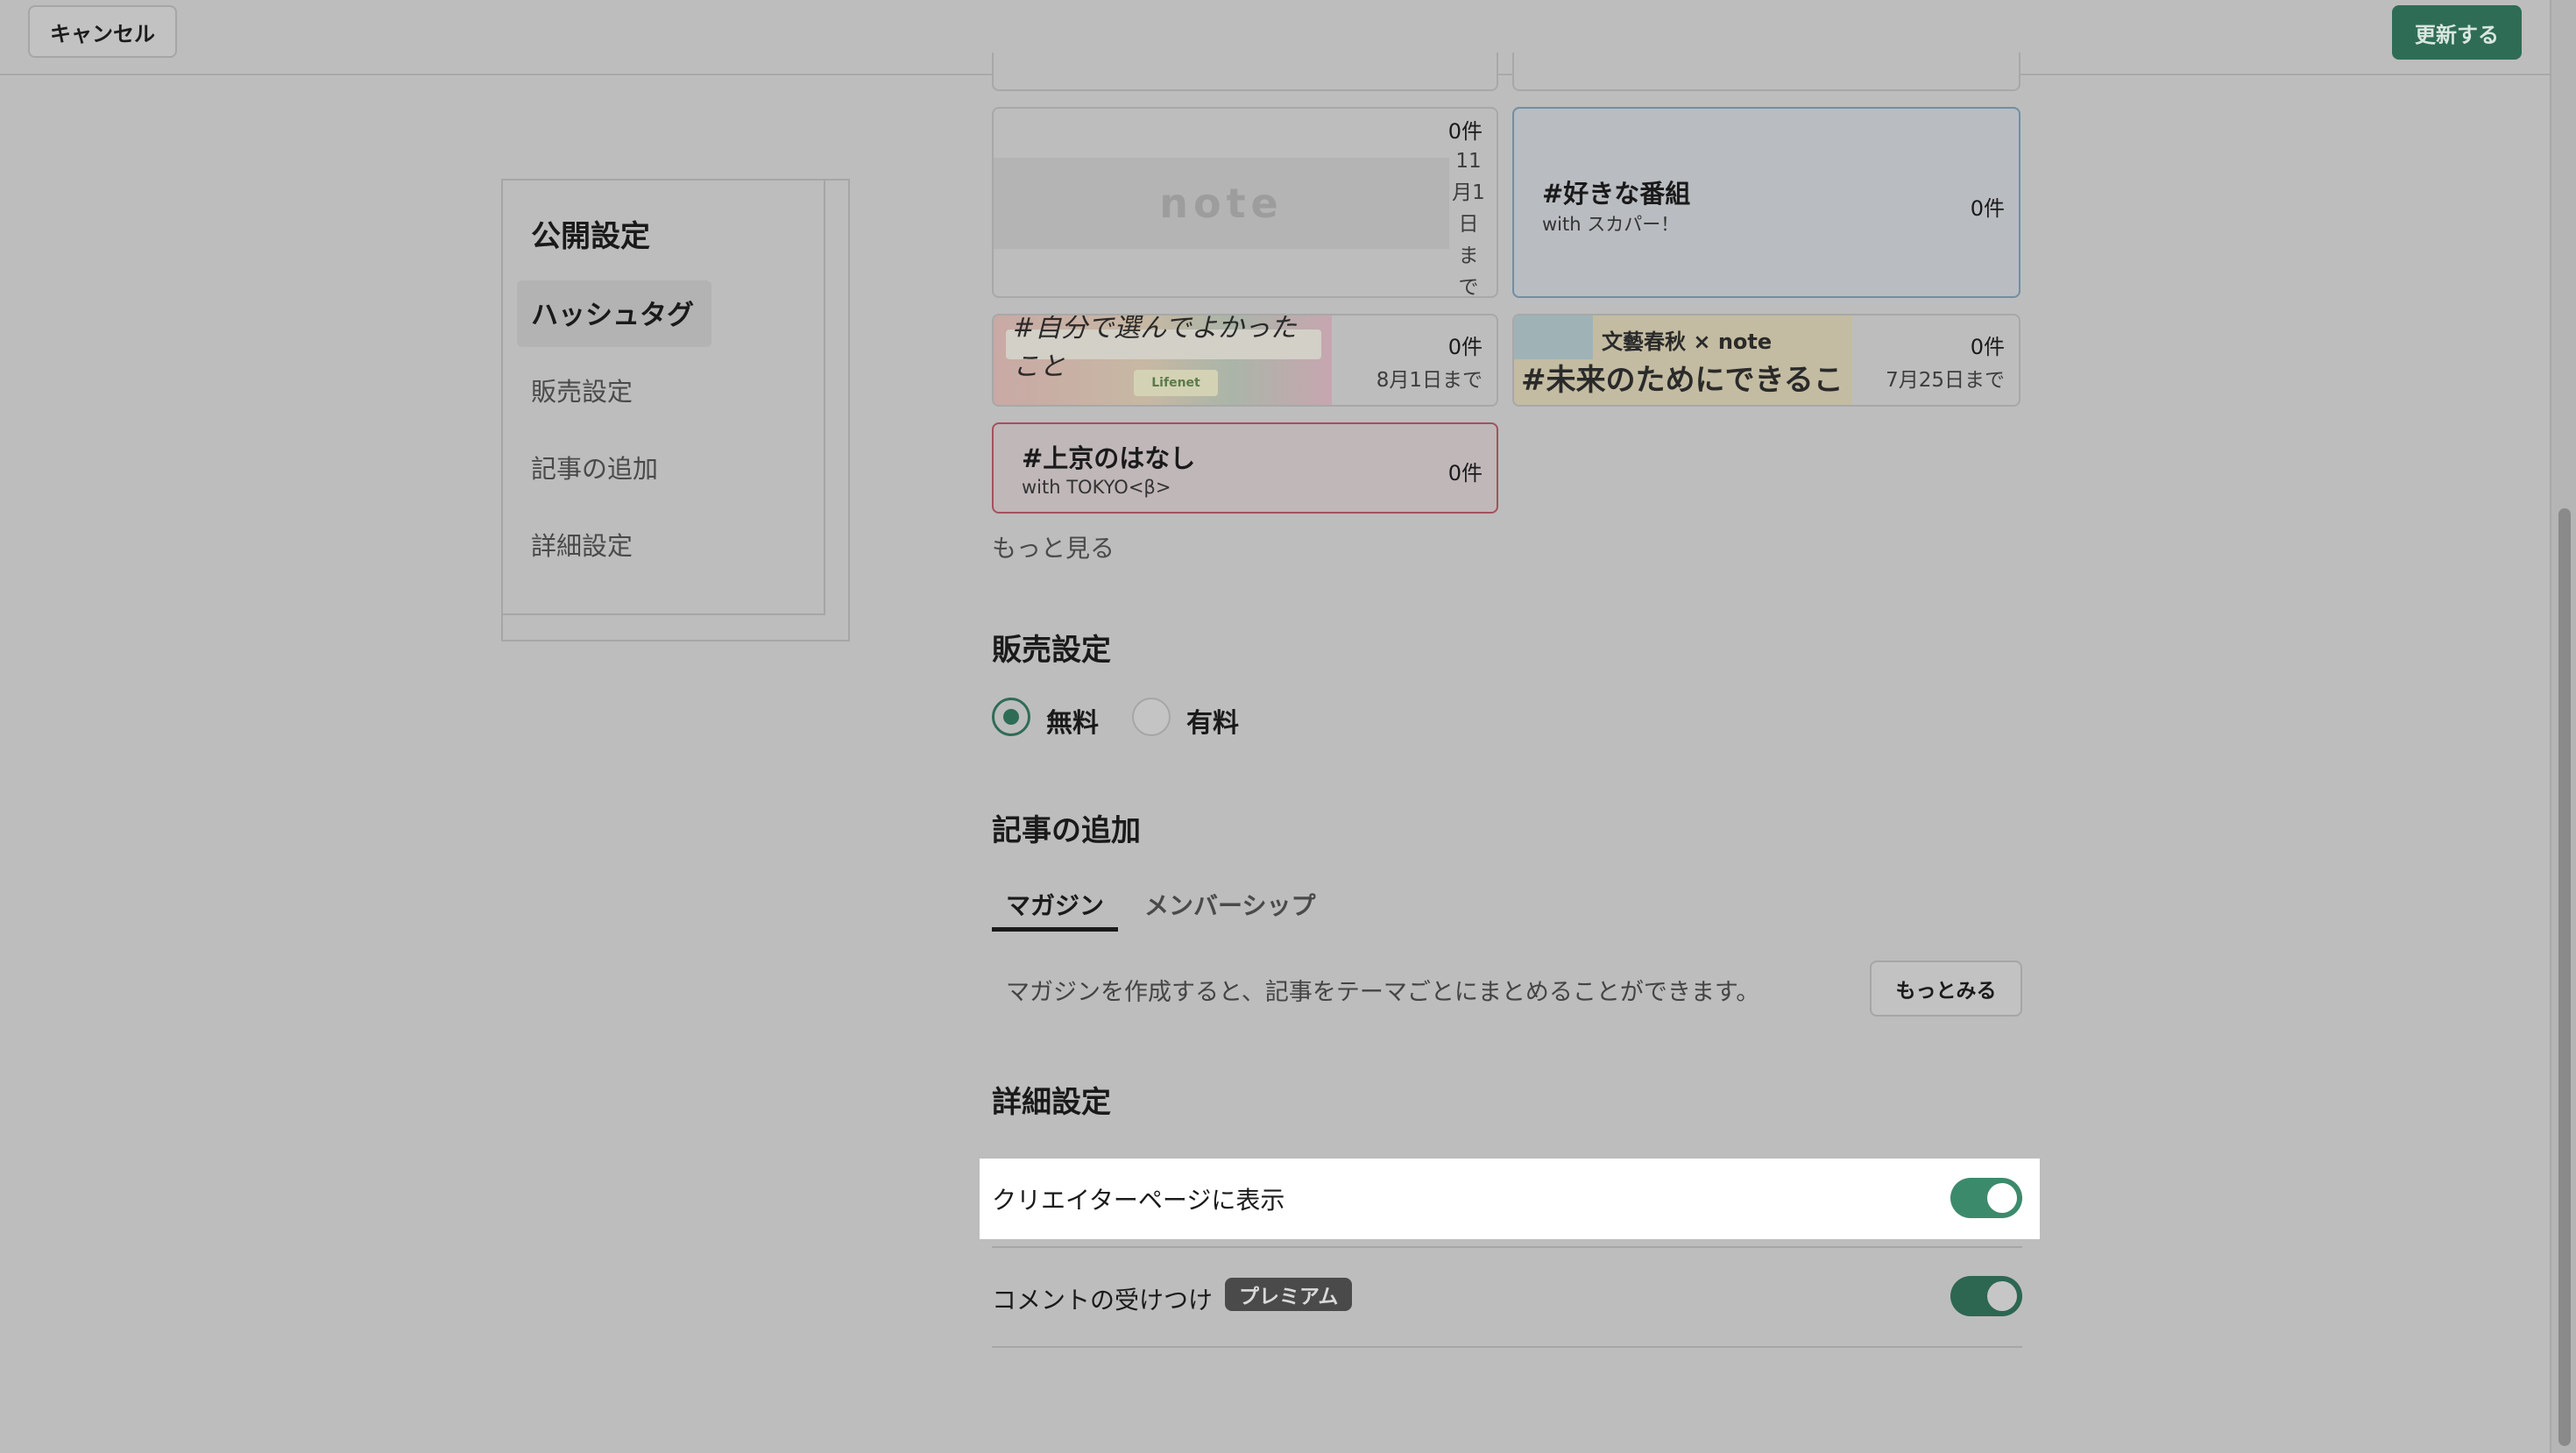 Image resolution: width=2576 pixels, height=1453 pixels. I want to click on creator-page-display-label: クリエイターページに表示, so click(1138, 1200).